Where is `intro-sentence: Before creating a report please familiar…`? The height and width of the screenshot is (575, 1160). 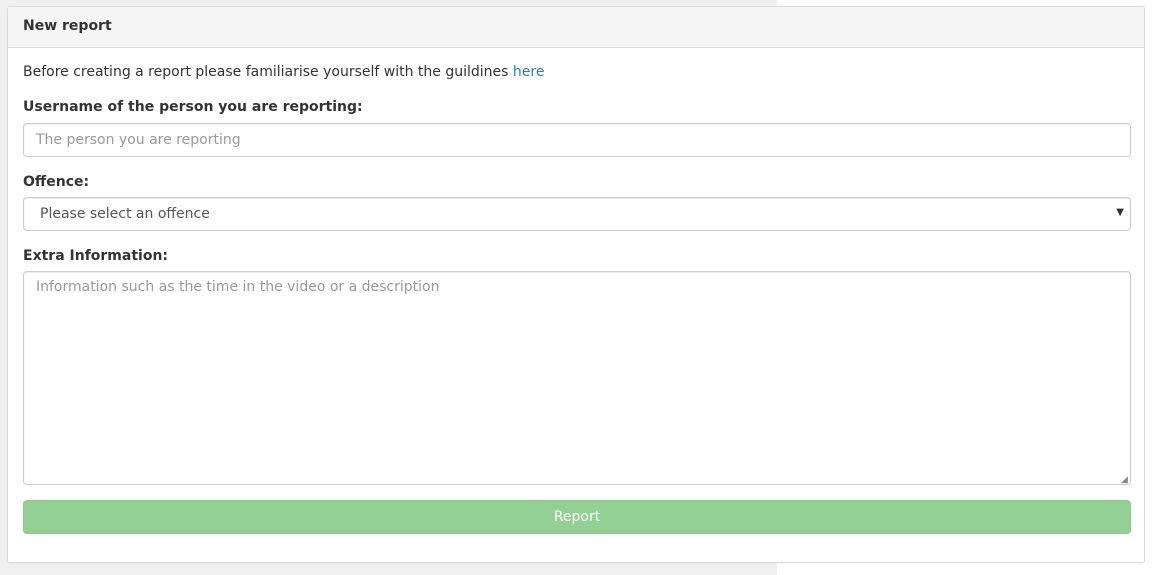 intro-sentence: Before creating a report please familiar… is located at coordinates (268, 72).